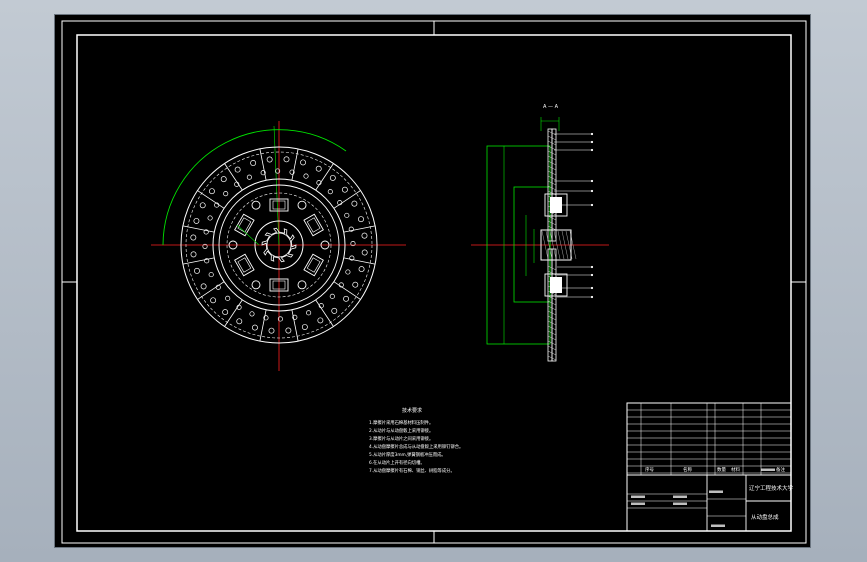  What do you see at coordinates (771, 488) in the screenshot?
I see `org-name: 辽宁工程技术大学` at bounding box center [771, 488].